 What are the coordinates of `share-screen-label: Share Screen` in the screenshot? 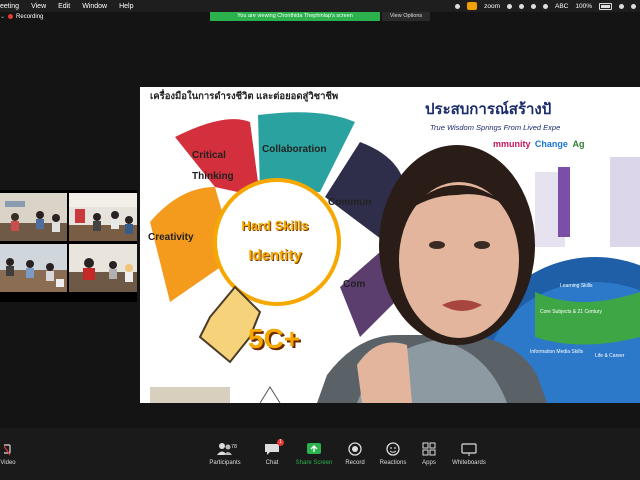 It's located at (314, 463).